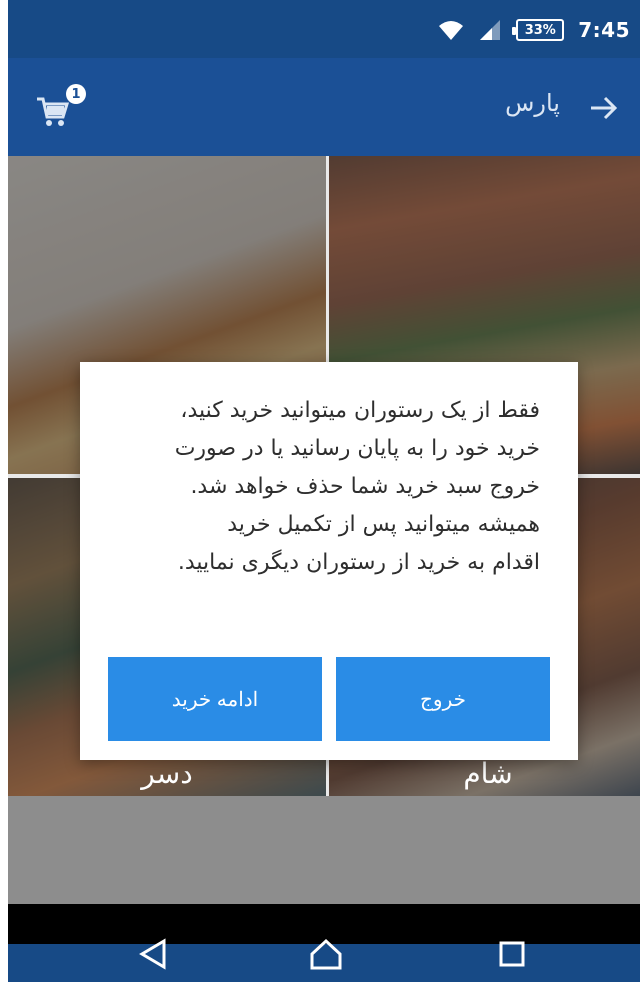 Image resolution: width=640 pixels, height=982 pixels. Describe the element at coordinates (490, 30) in the screenshot. I see `signal-icon` at that location.